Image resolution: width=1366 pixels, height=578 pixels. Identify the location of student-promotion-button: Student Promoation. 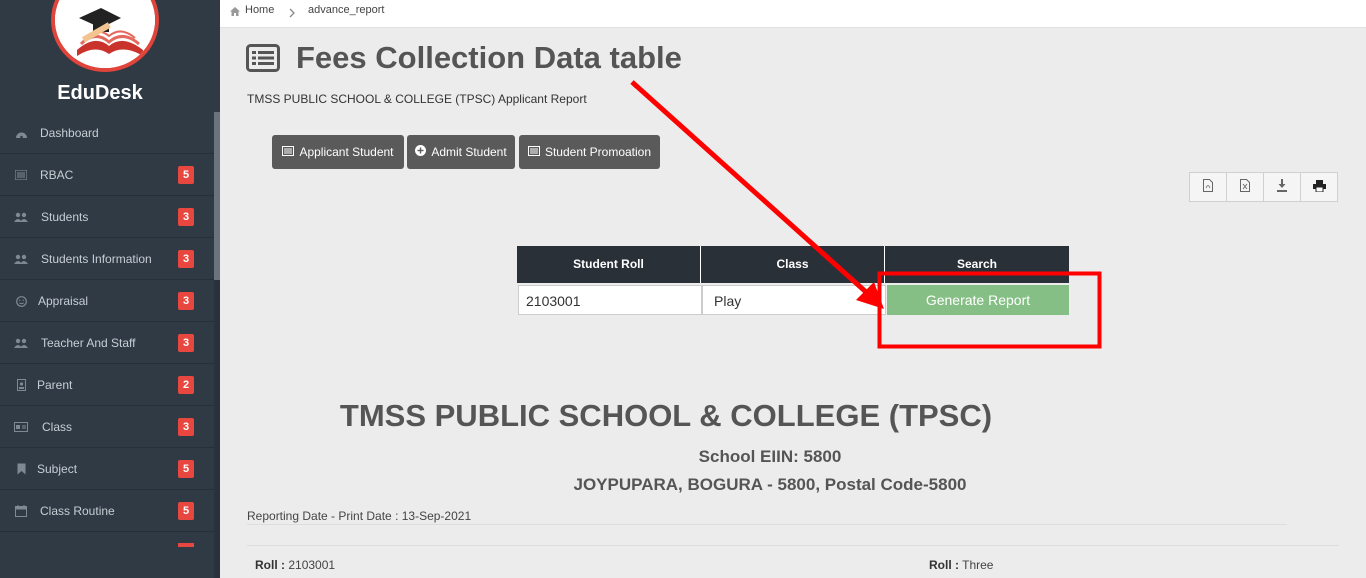
(589, 152).